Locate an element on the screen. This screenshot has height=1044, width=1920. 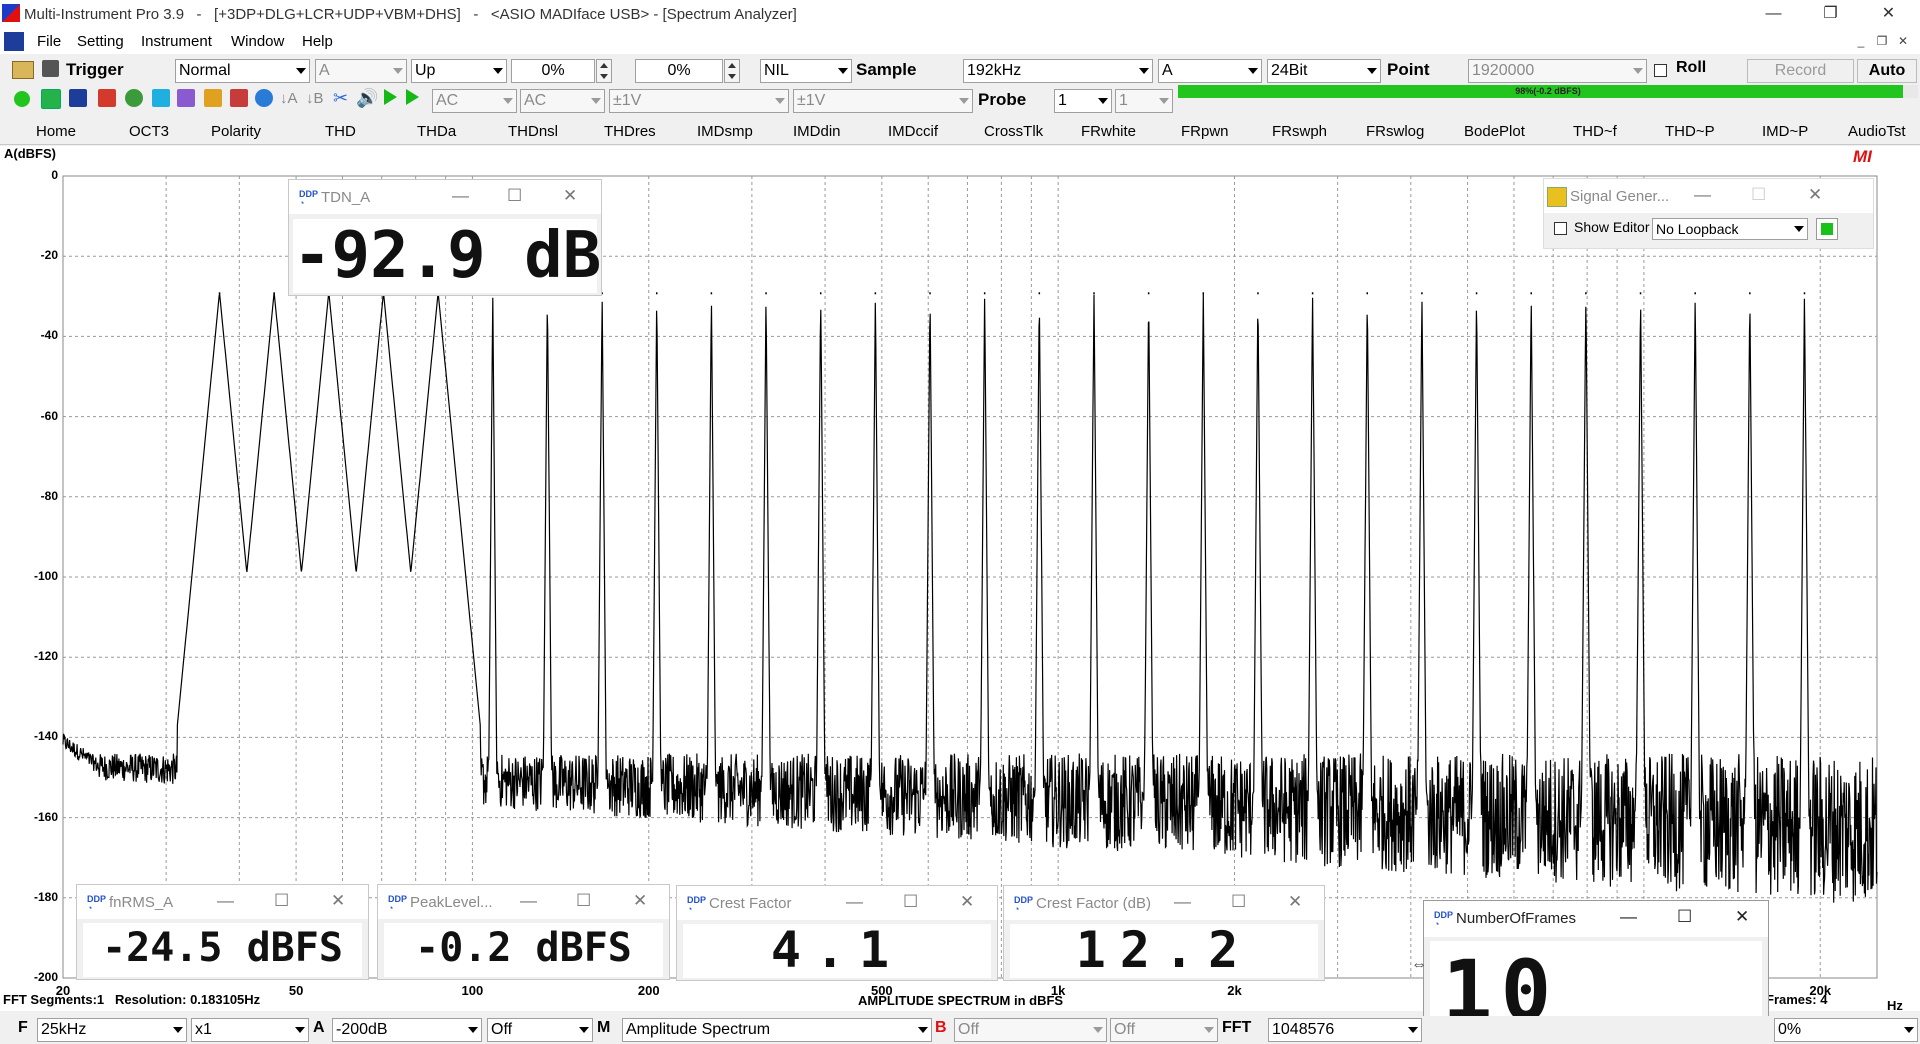
minimize-button: — is located at coordinates (1773, 15).